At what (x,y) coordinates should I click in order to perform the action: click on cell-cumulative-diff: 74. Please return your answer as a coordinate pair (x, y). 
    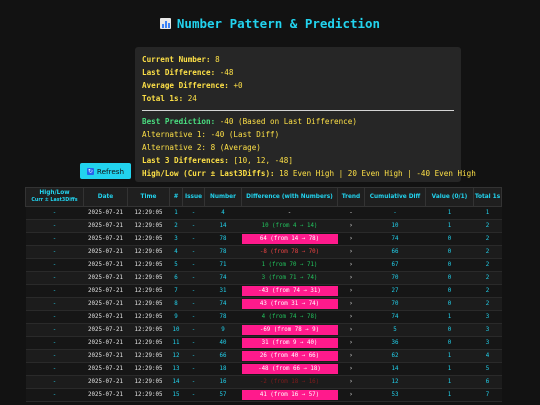
    Looking at the image, I should click on (395, 239).